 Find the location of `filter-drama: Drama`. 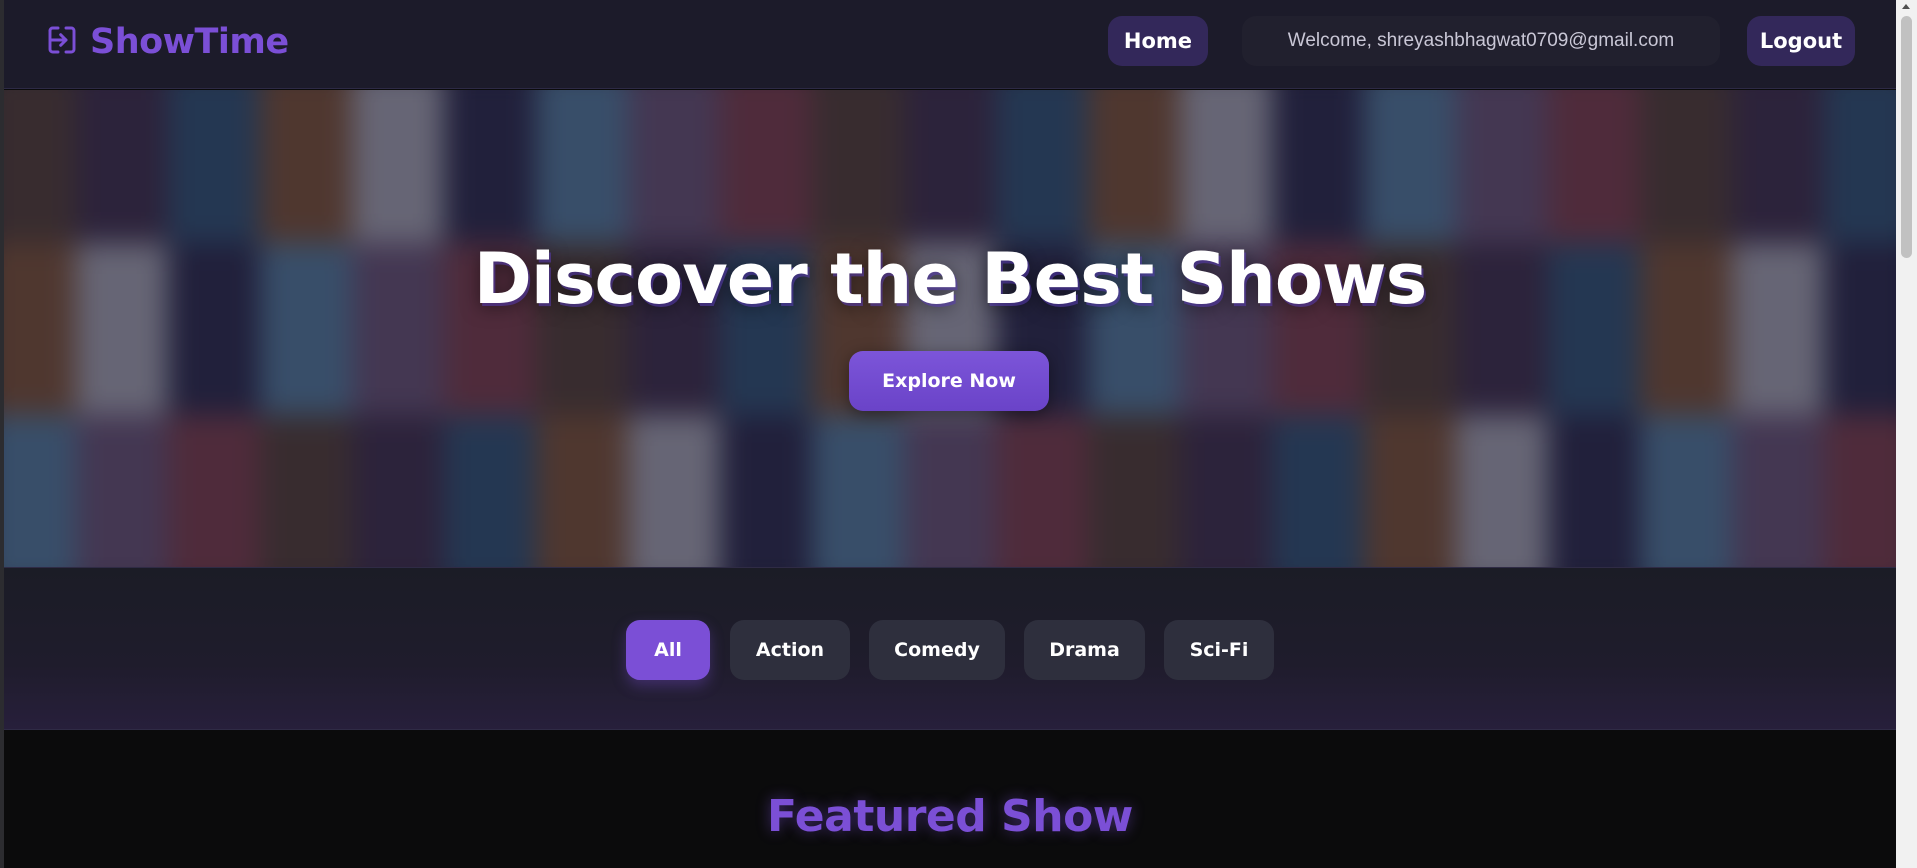

filter-drama: Drama is located at coordinates (1084, 650).